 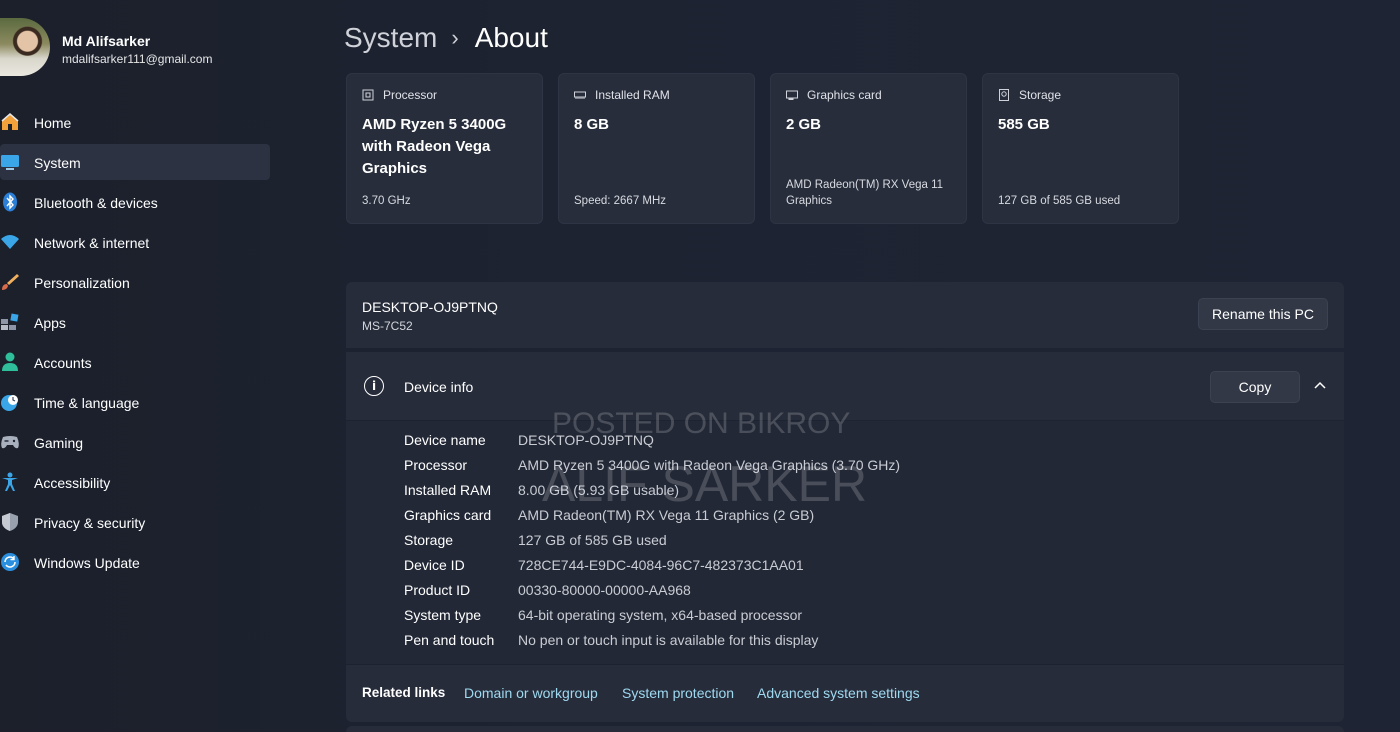 What do you see at coordinates (135, 162) in the screenshot?
I see `sidebar-item-system: System` at bounding box center [135, 162].